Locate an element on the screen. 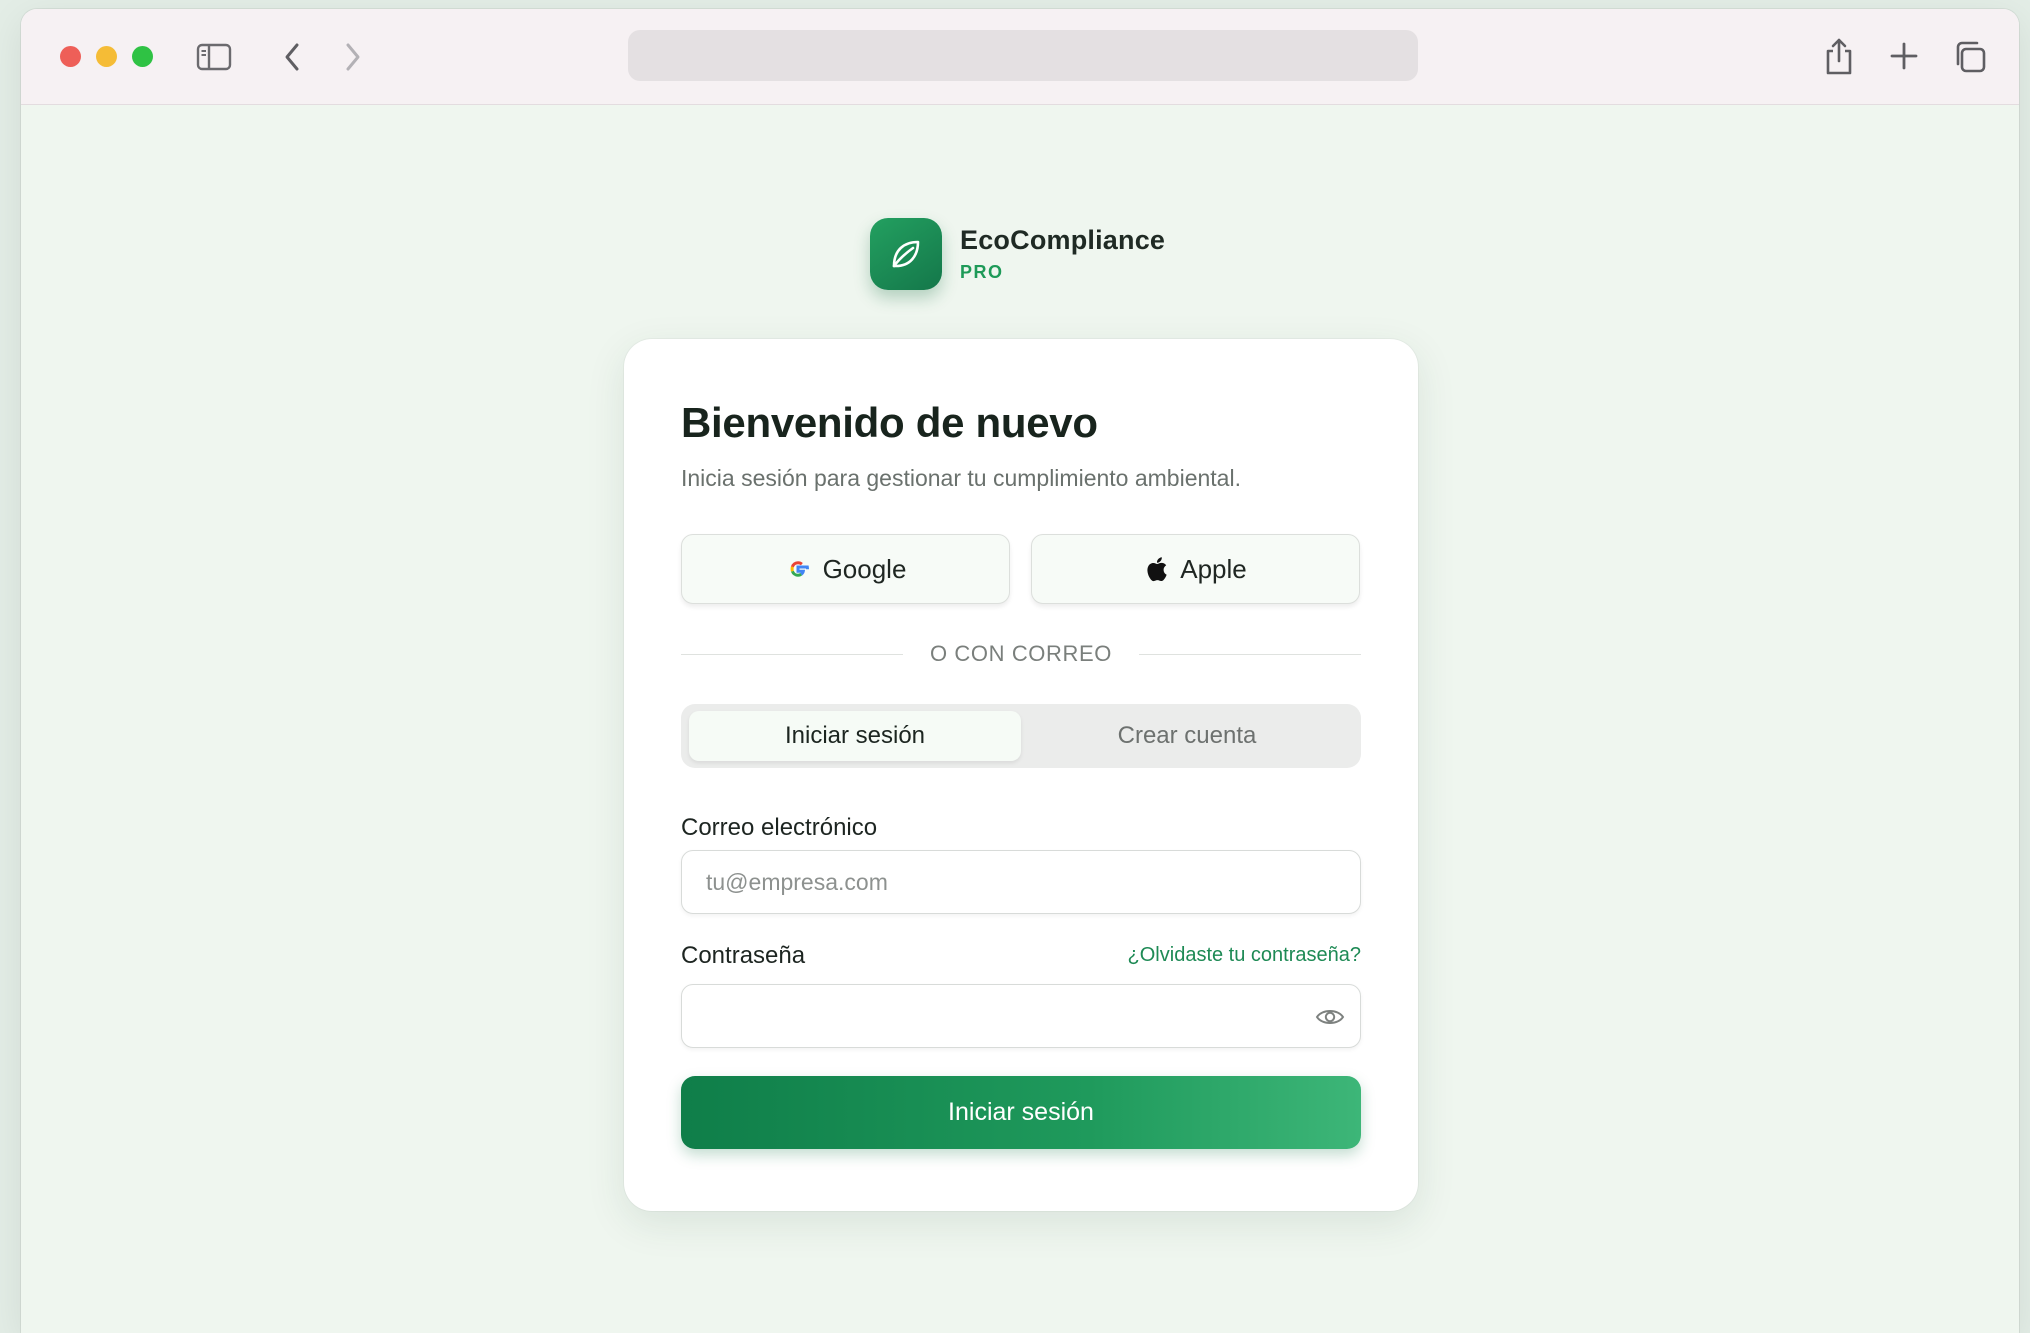 This screenshot has width=2030, height=1333. share-icon is located at coordinates (1839, 56).